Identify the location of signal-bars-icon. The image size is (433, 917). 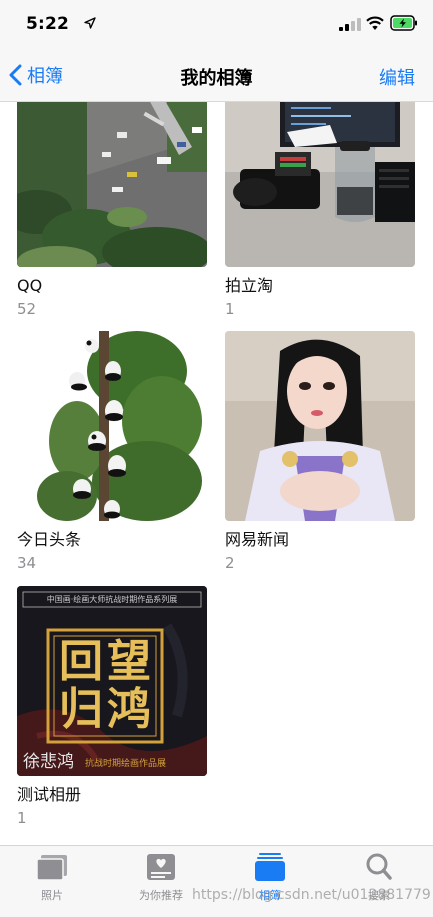
(350, 24).